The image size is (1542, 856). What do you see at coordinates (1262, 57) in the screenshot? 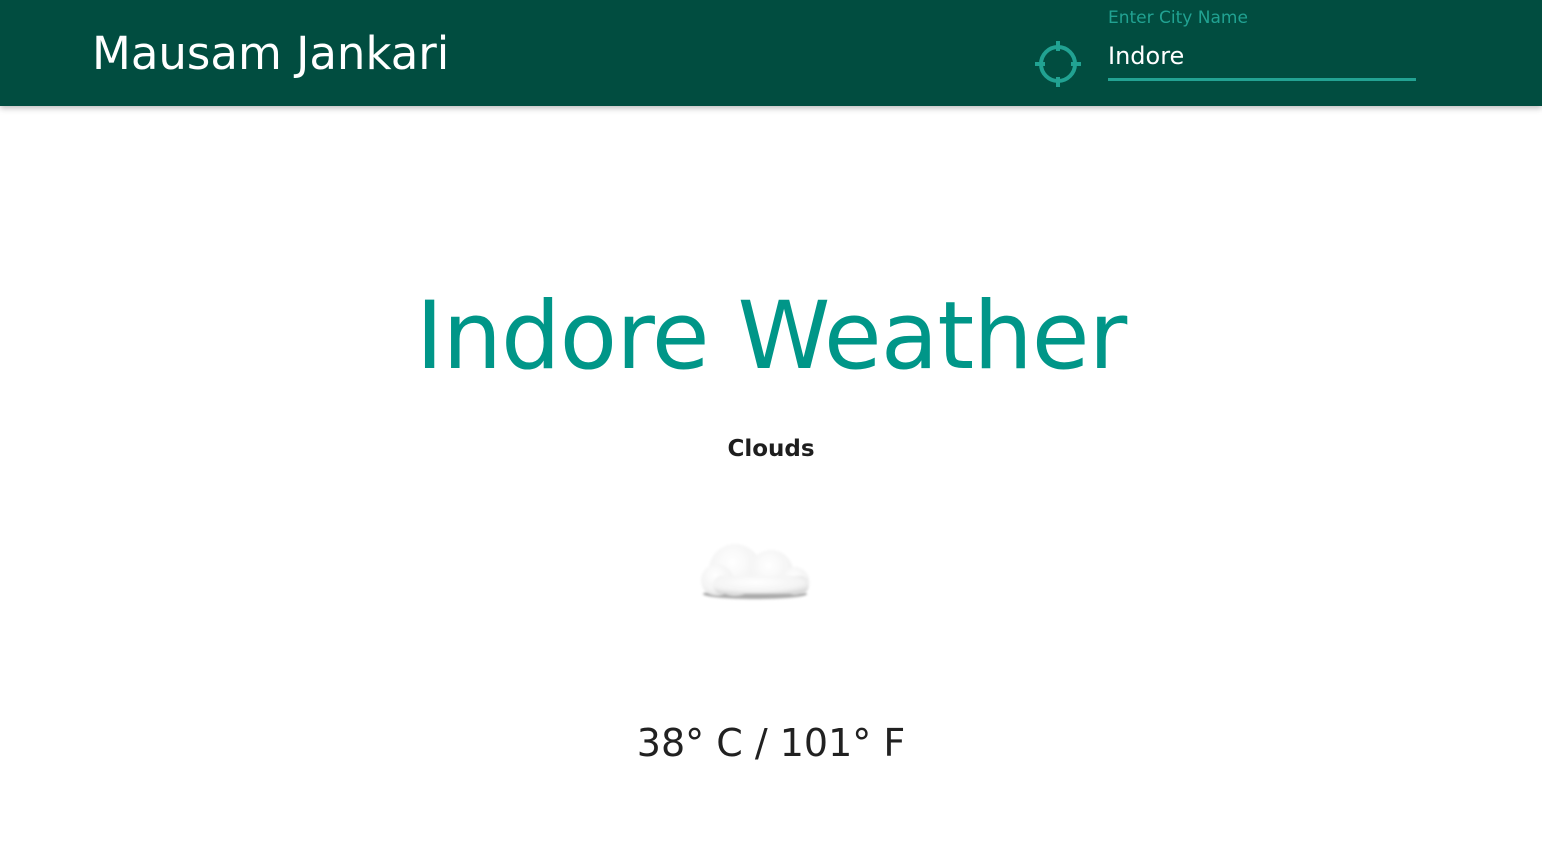
I see `city-search-input` at bounding box center [1262, 57].